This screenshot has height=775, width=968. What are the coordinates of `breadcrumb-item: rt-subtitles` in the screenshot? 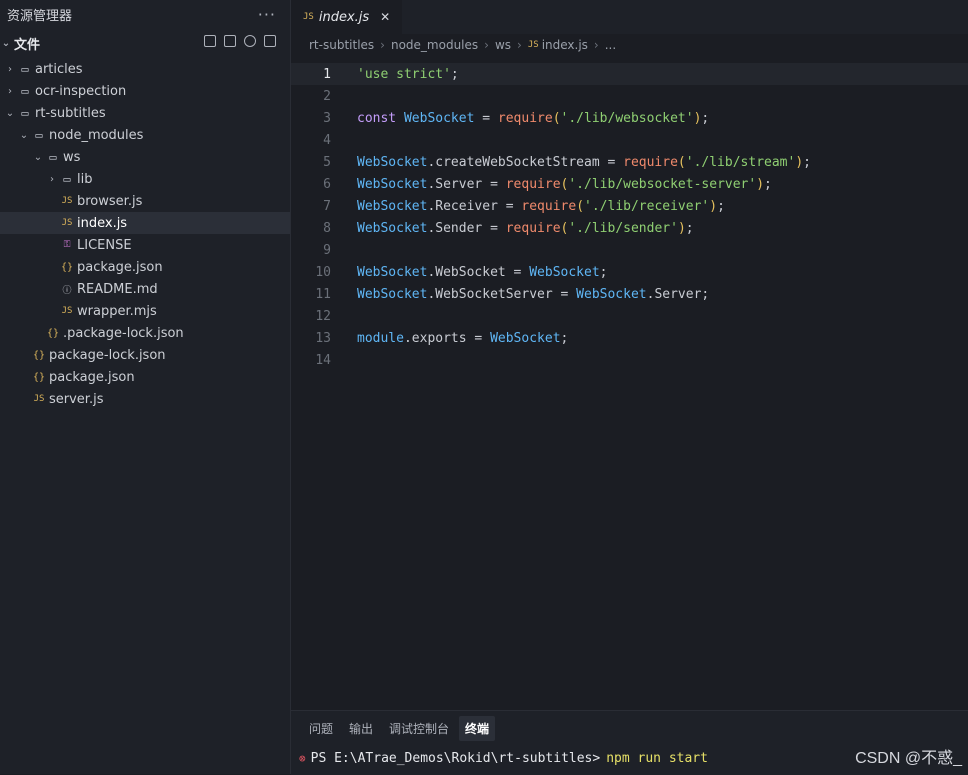 It's located at (341, 45).